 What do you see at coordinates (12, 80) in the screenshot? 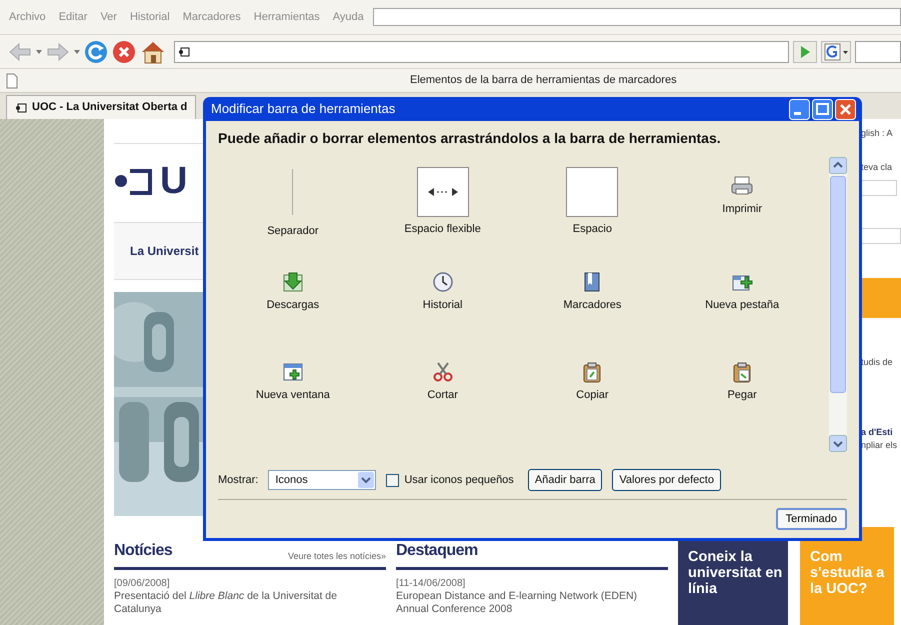
I see `page-icon` at bounding box center [12, 80].